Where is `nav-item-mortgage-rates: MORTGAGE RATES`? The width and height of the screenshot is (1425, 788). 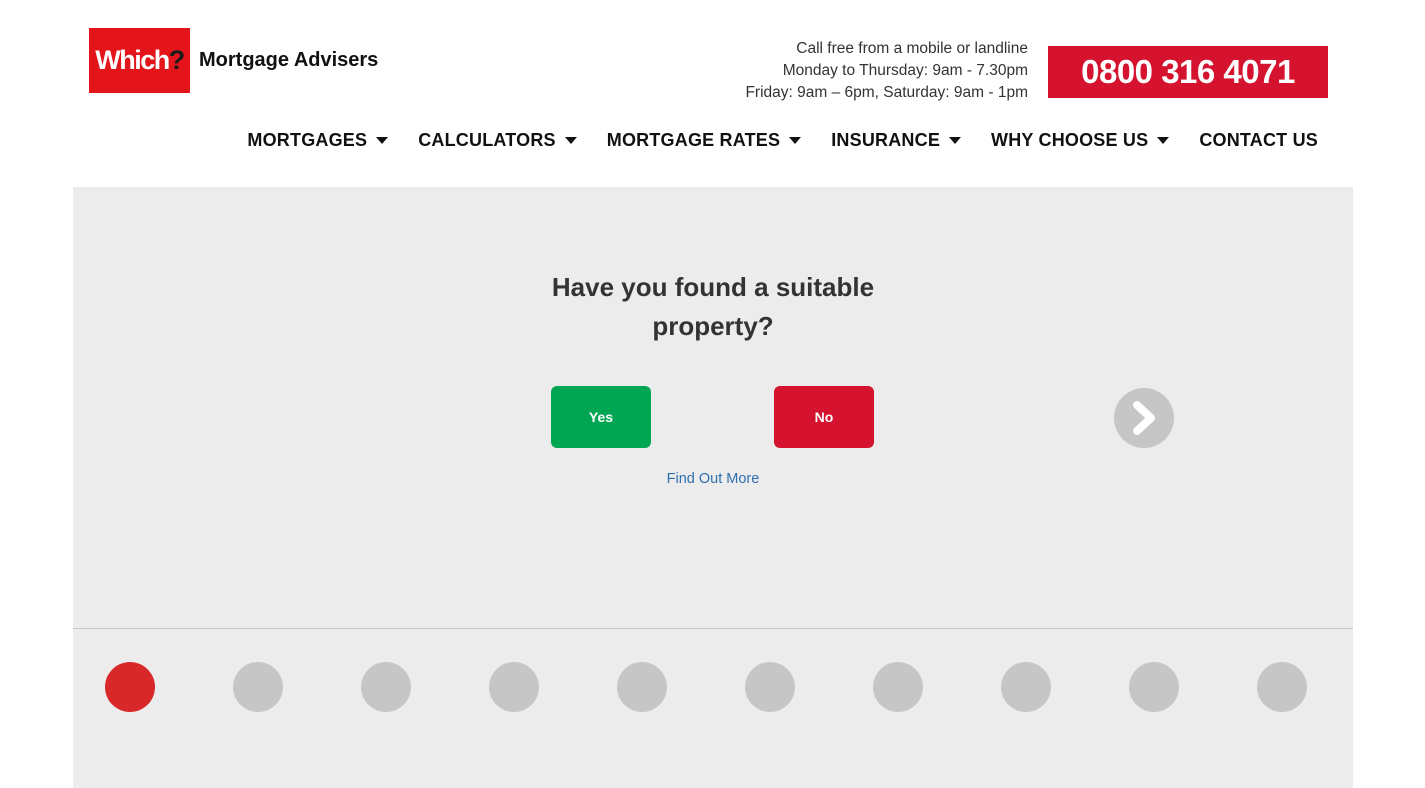 nav-item-mortgage-rates: MORTGAGE RATES is located at coordinates (704, 140).